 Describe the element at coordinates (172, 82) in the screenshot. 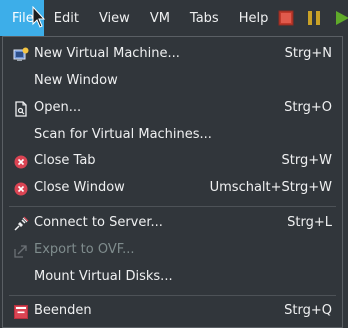

I see `menu-item-new-window: New Window` at that location.